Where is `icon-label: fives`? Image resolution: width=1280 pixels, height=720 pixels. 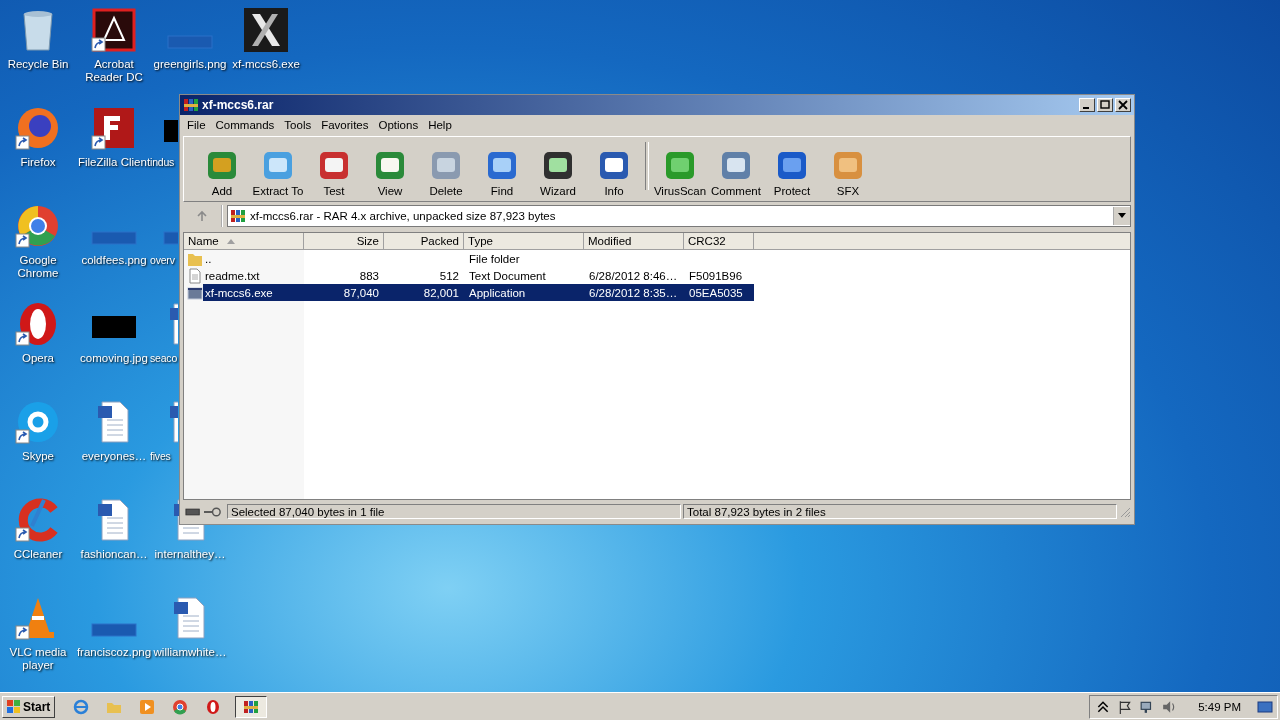
icon-label: fives is located at coordinates (160, 456).